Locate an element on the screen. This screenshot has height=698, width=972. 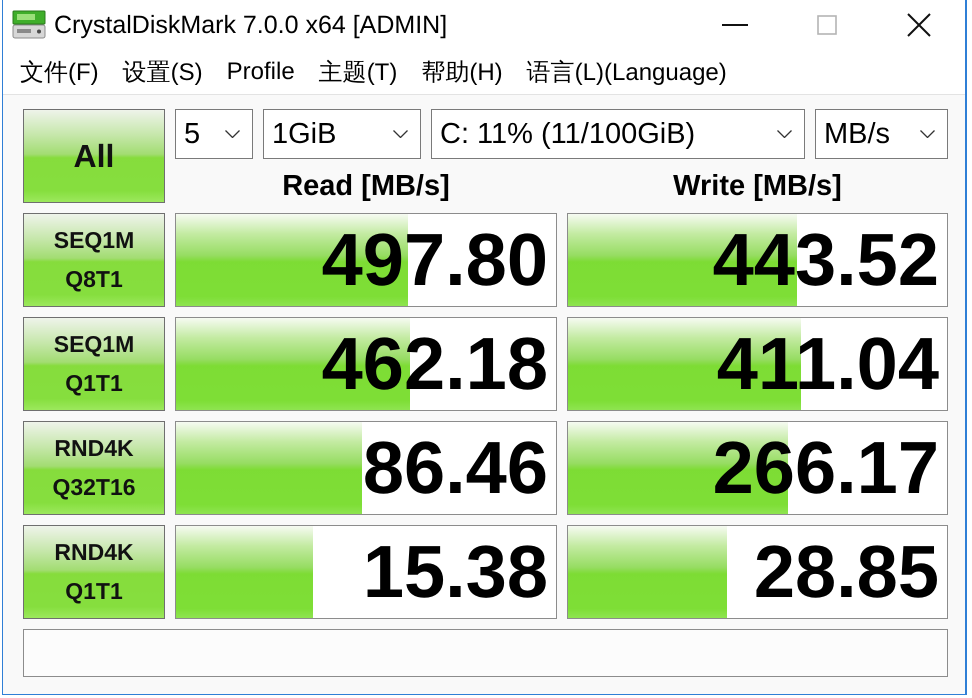
test-button: RND4K Q32T16 is located at coordinates (94, 468).